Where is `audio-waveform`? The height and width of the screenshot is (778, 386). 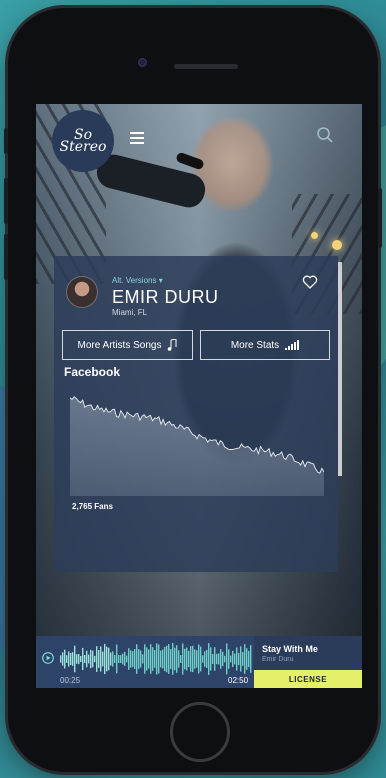
audio-waveform is located at coordinates (156, 659).